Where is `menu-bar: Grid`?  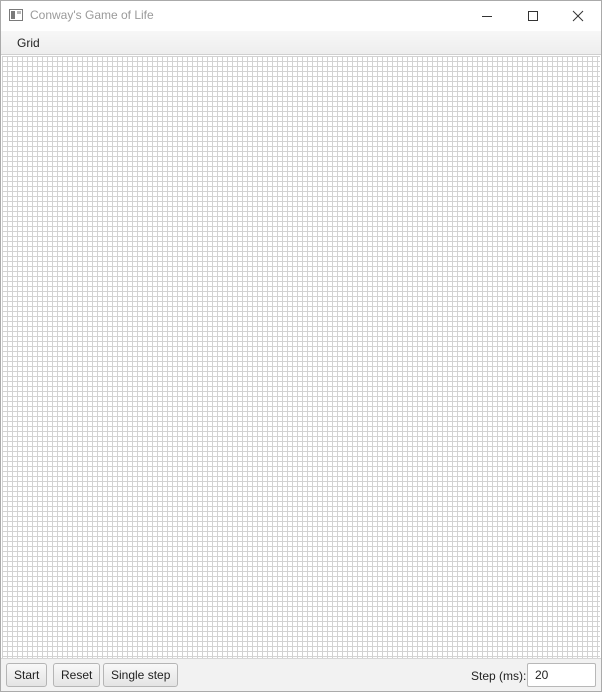
menu-bar: Grid is located at coordinates (301, 43).